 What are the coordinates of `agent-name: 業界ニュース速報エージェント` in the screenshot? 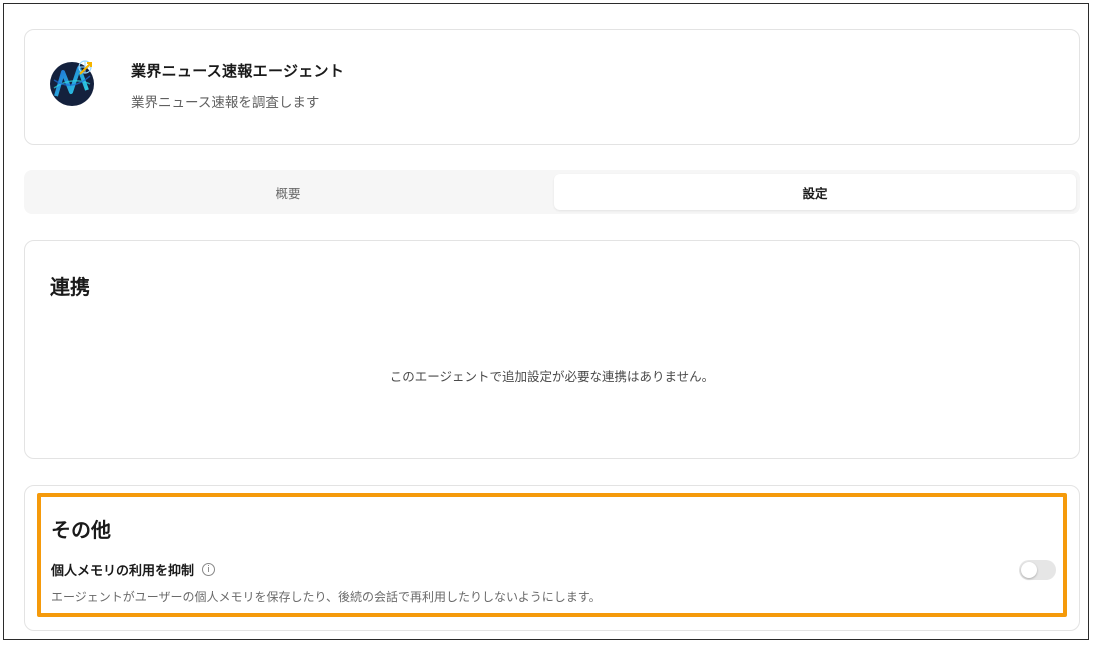 It's located at (238, 71).